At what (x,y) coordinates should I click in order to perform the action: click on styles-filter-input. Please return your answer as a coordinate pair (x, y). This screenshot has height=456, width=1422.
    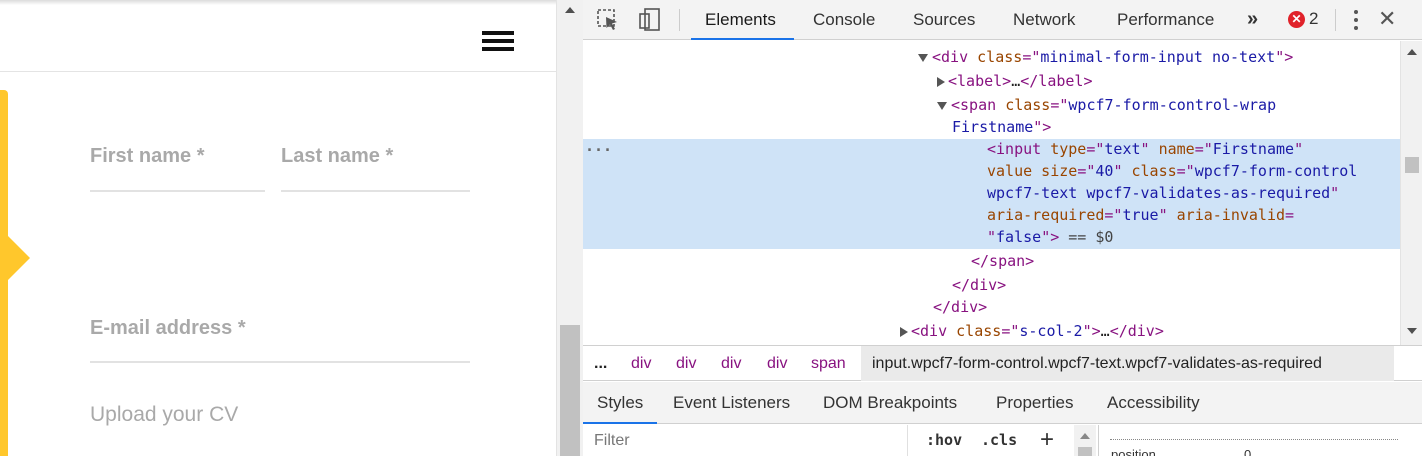
    Looking at the image, I should click on (745, 440).